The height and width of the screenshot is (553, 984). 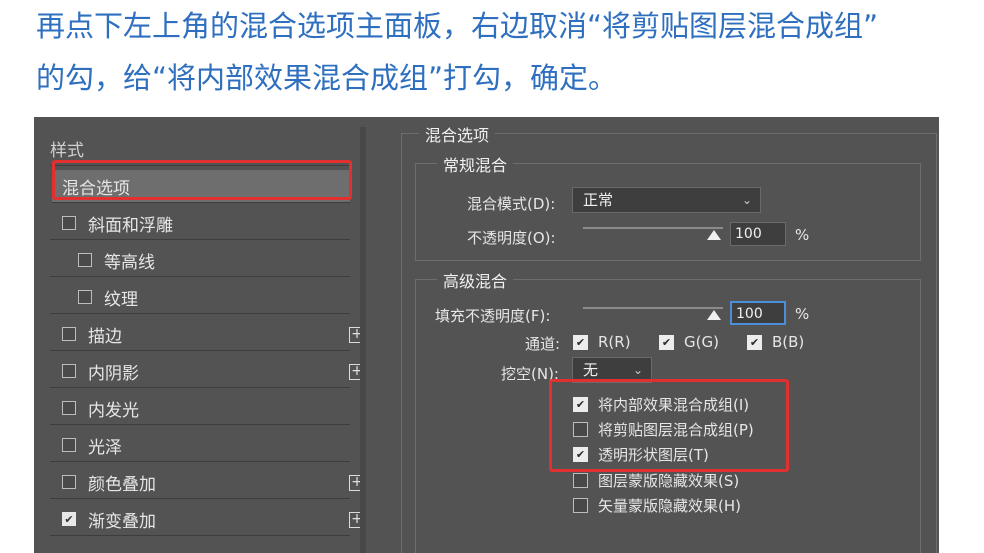 What do you see at coordinates (802, 235) in the screenshot?
I see `opacity-percent: %` at bounding box center [802, 235].